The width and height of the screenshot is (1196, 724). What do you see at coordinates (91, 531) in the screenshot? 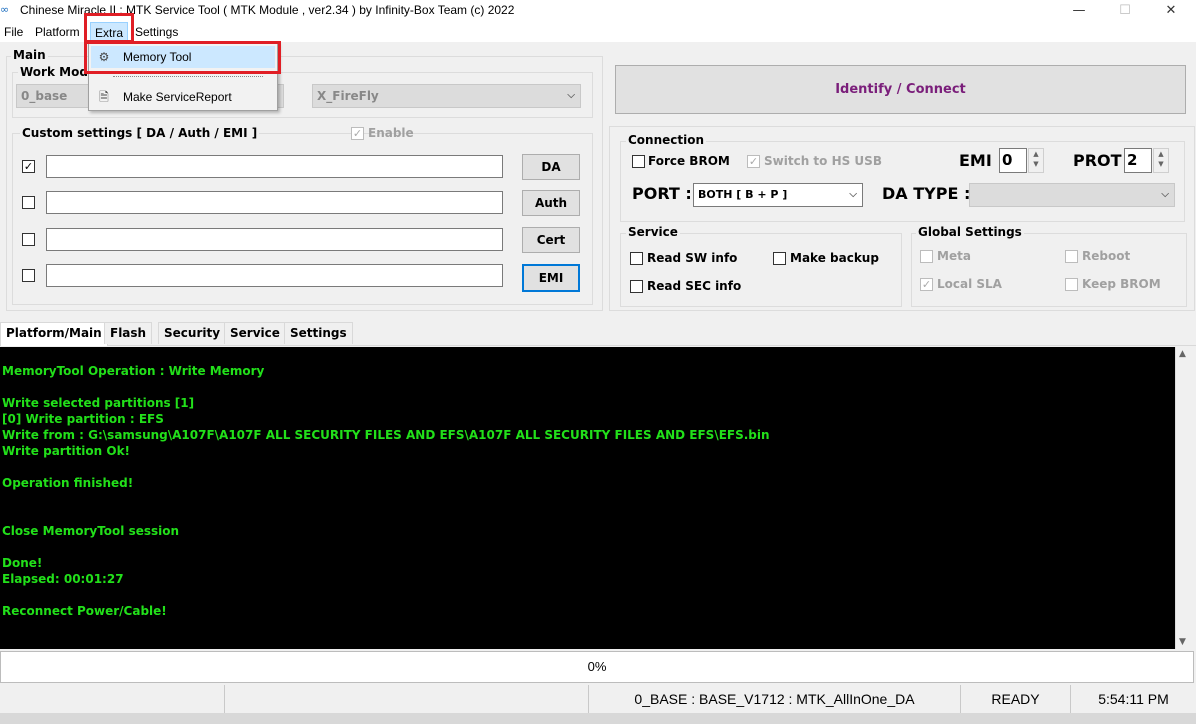
I see `log-line: Close MemoryTool session` at bounding box center [91, 531].